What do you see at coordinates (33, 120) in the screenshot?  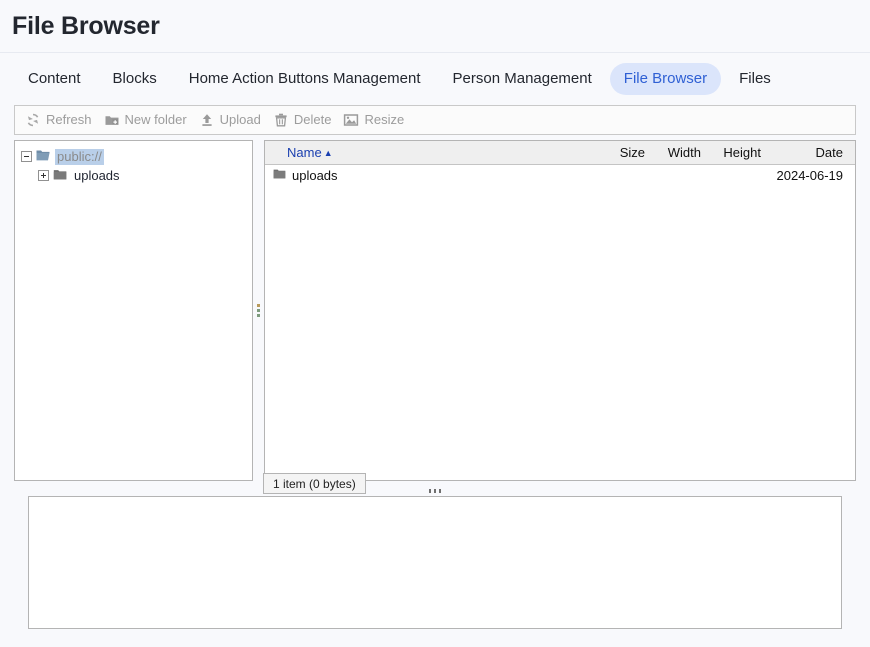 I see `refresh-icon` at bounding box center [33, 120].